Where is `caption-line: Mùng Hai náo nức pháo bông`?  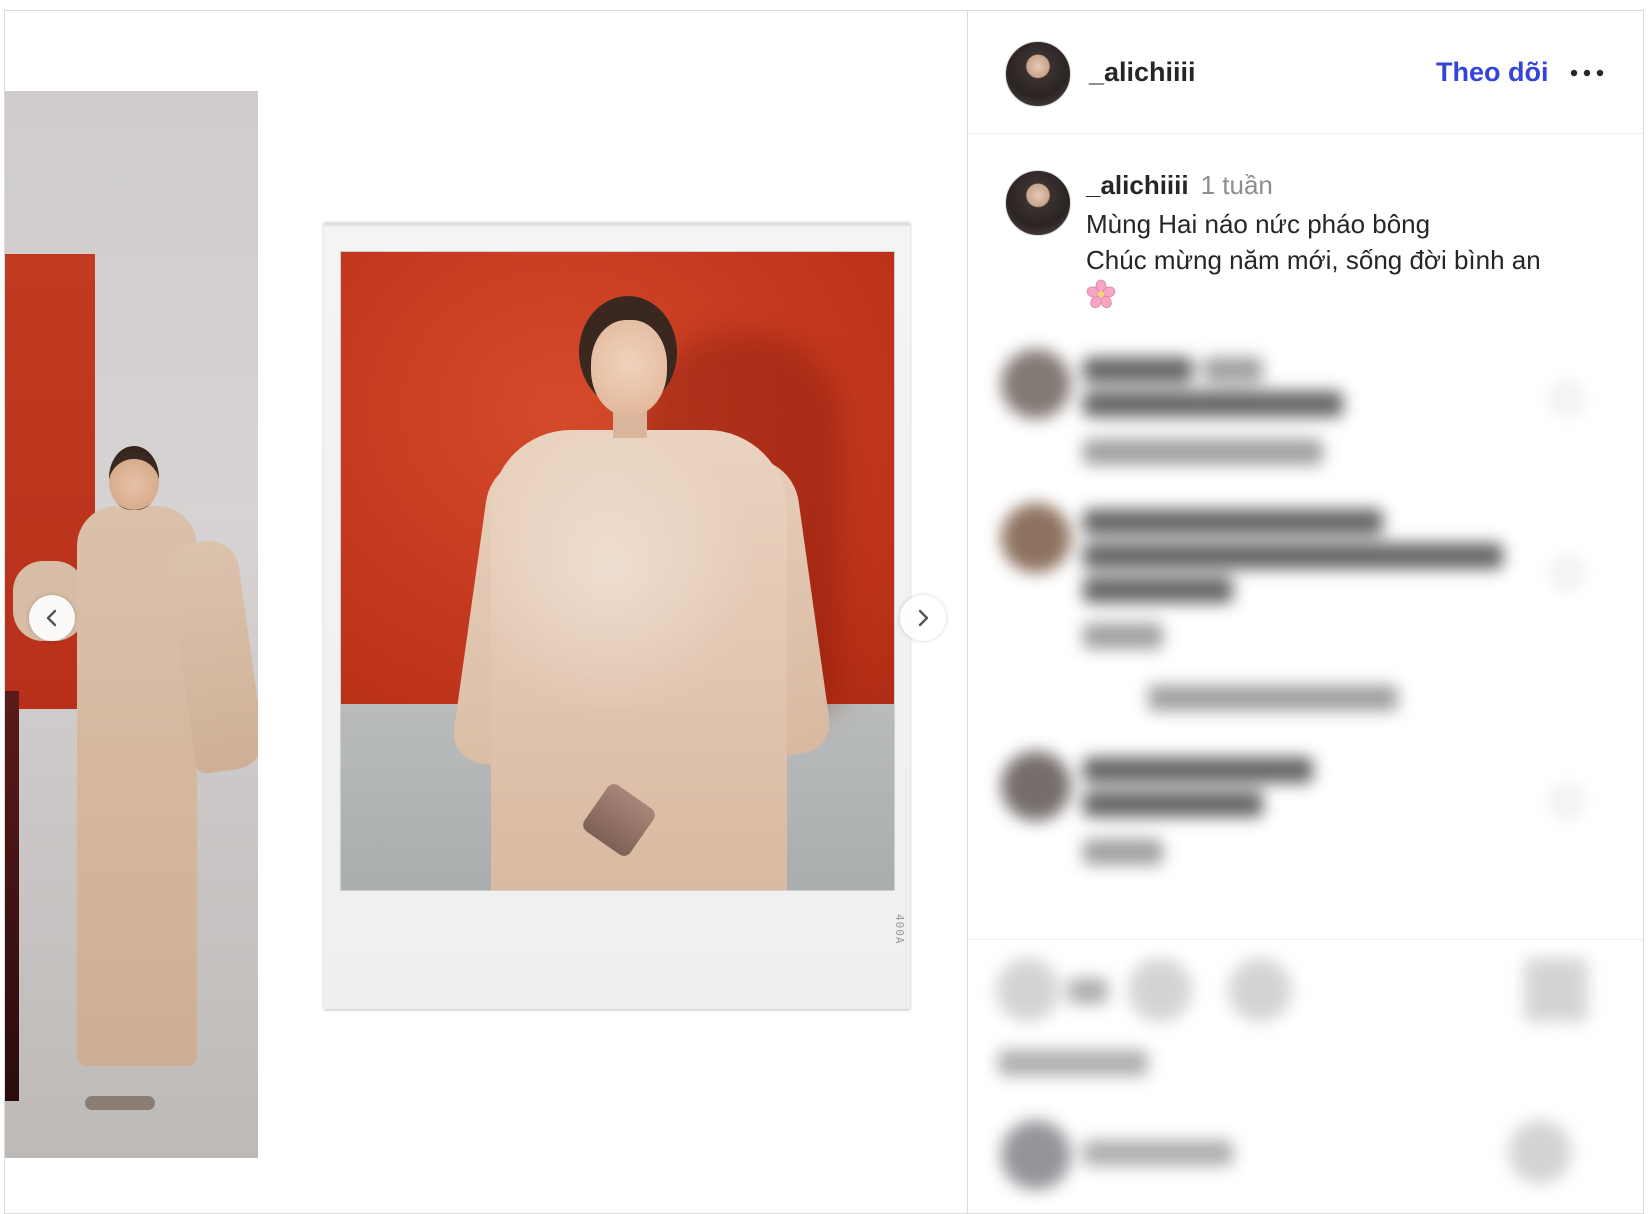 caption-line: Mùng Hai náo nức pháo bông is located at coordinates (1258, 224).